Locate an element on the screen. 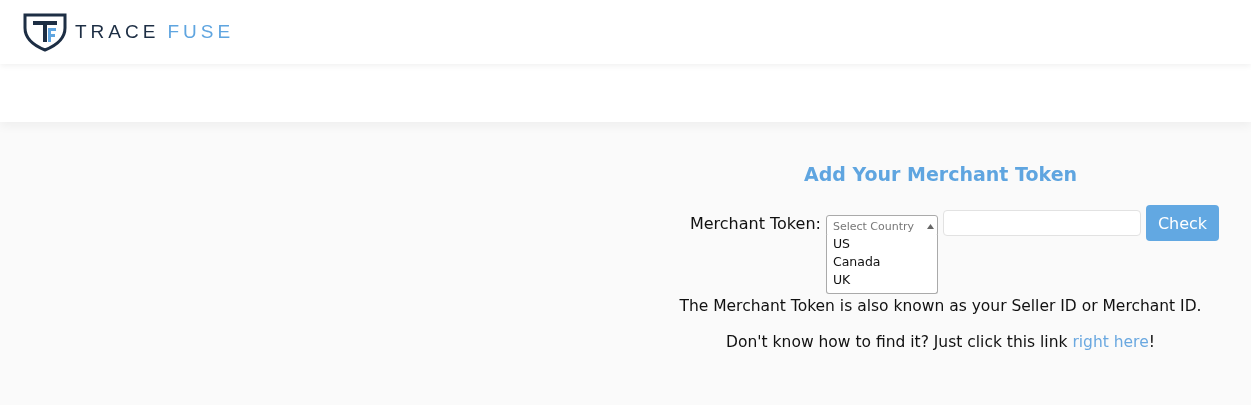 Image resolution: width=1251 pixels, height=405 pixels. info-text: The Merchant Token is also known as your Seller ID or Merchant ID. is located at coordinates (940, 306).